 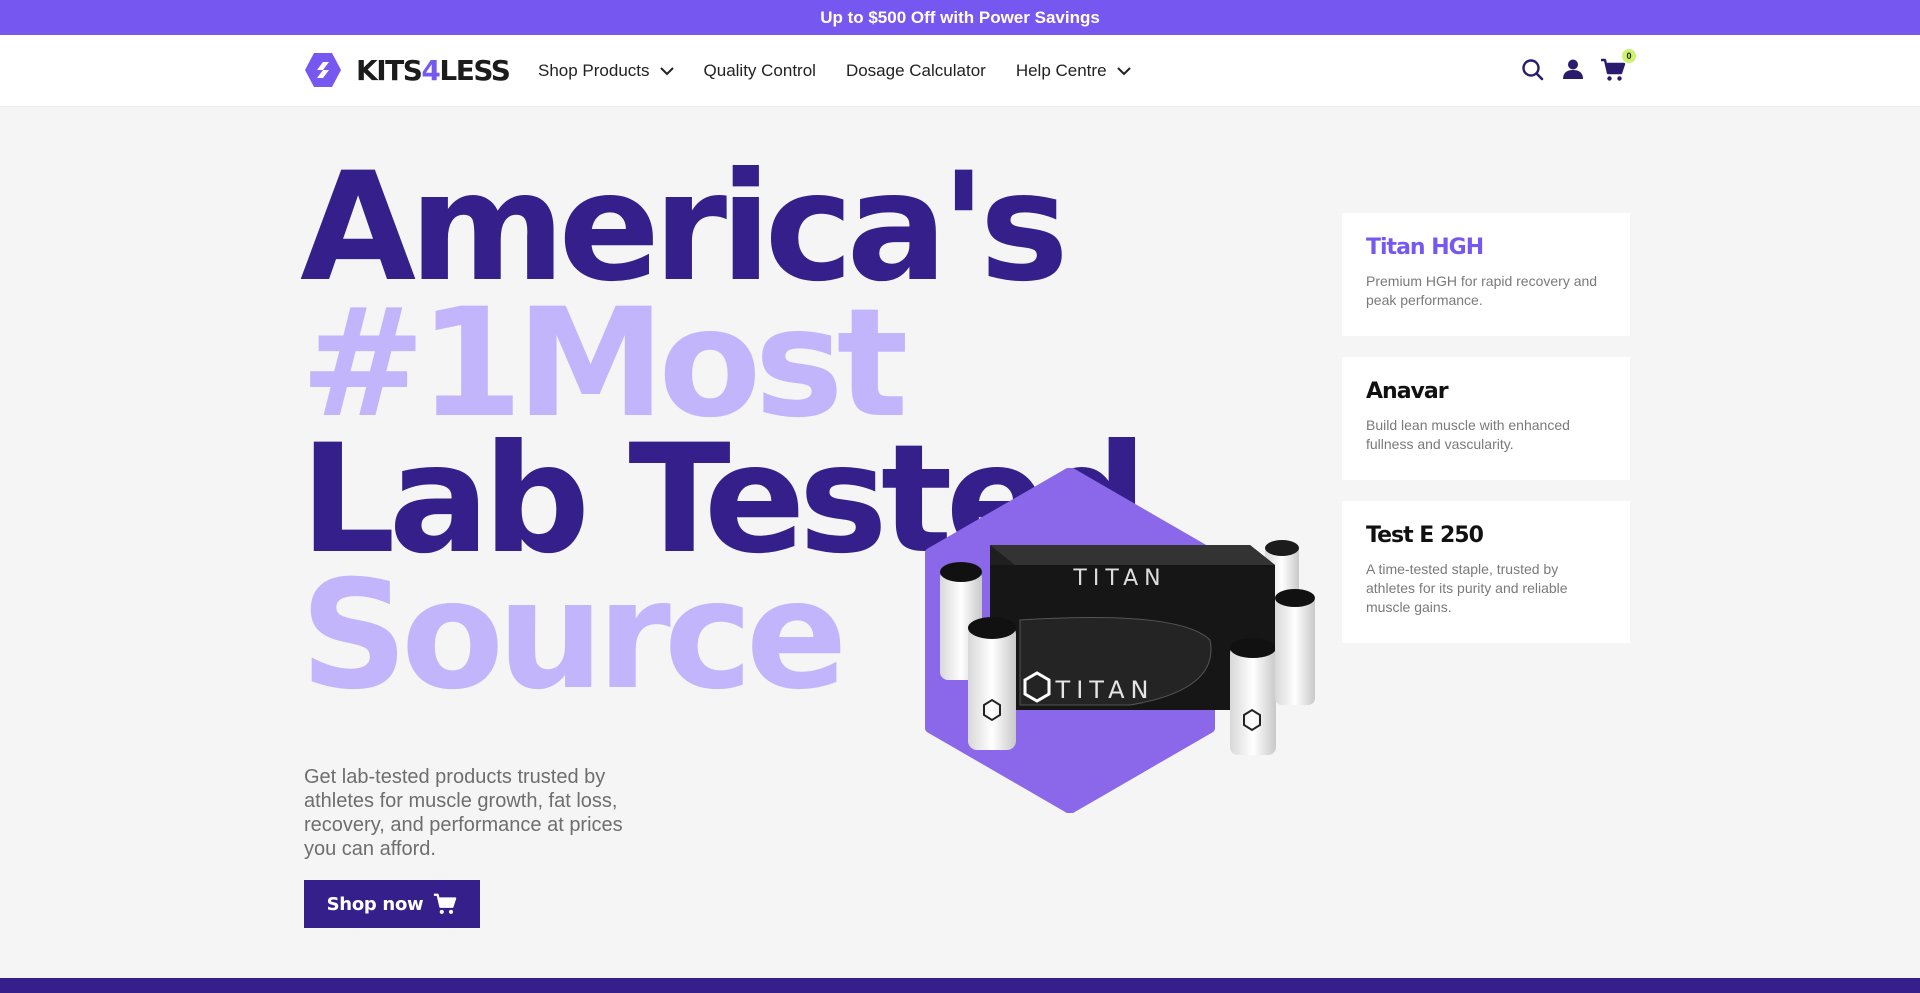 I want to click on user-icon, so click(x=1573, y=70).